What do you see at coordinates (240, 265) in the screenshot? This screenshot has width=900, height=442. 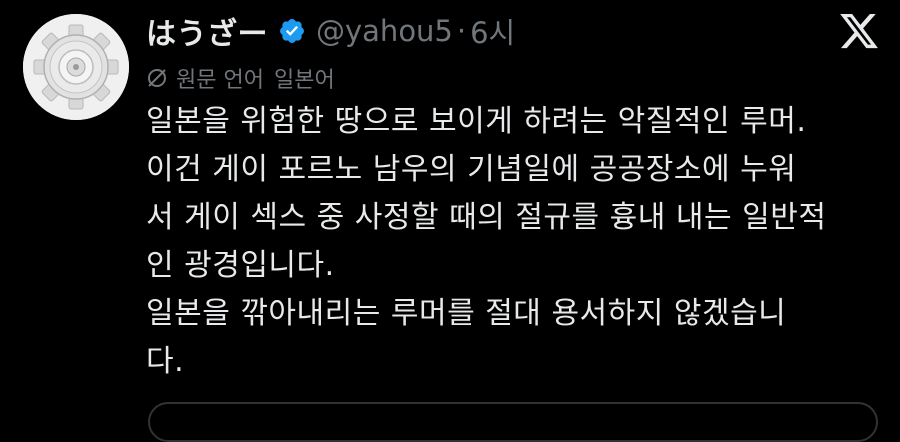 I see `tweet-body-line: 인 광경입니다.` at bounding box center [240, 265].